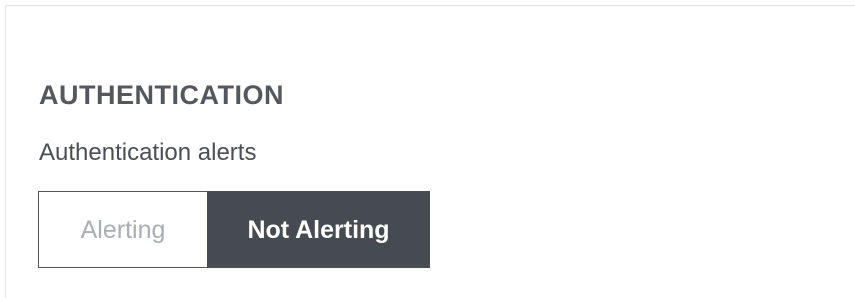 Image resolution: width=855 pixels, height=298 pixels. I want to click on authentication-alerts-label: Authentication alerts, so click(148, 152).